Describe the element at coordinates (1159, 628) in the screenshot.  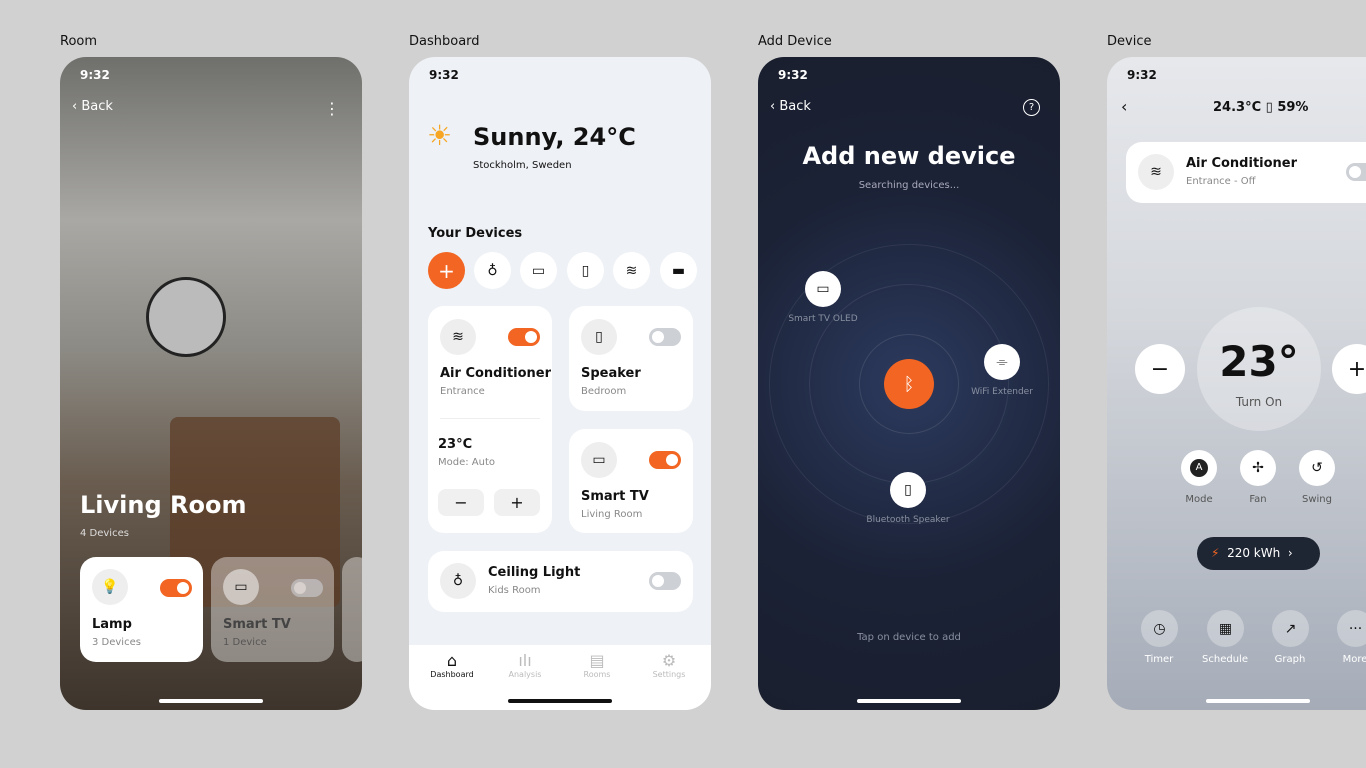
I see `timer-icon: ◷` at that location.